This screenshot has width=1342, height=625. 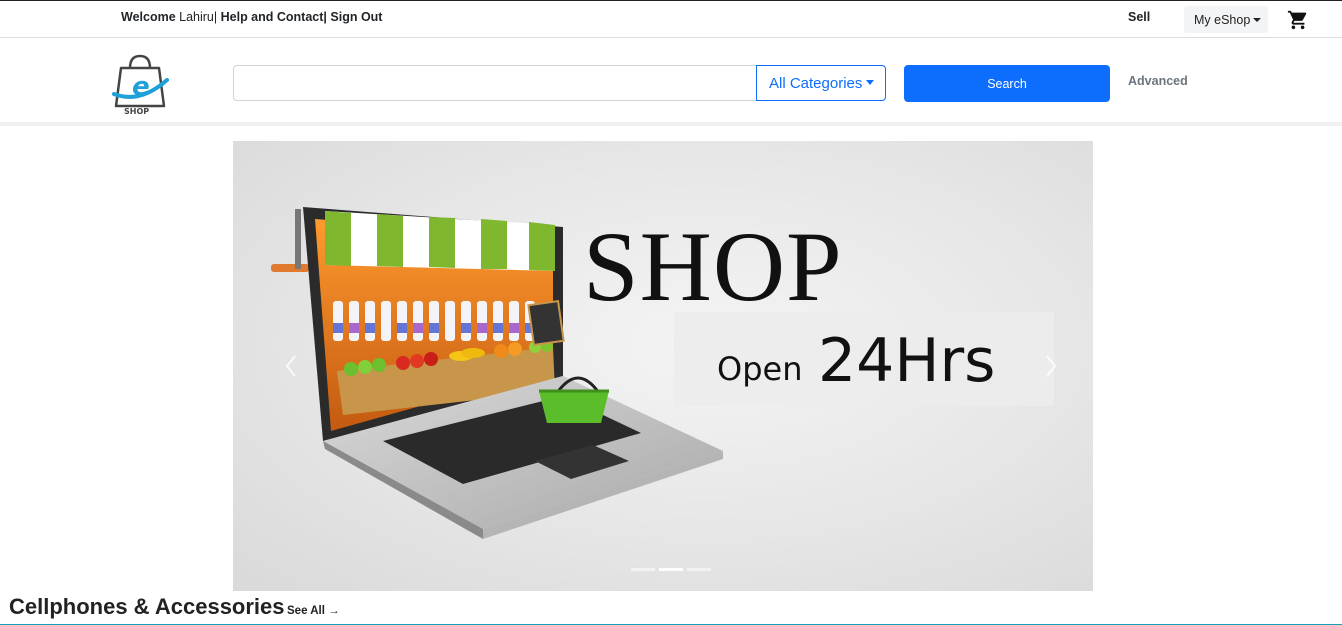 I want to click on awning, so click(x=440, y=241).